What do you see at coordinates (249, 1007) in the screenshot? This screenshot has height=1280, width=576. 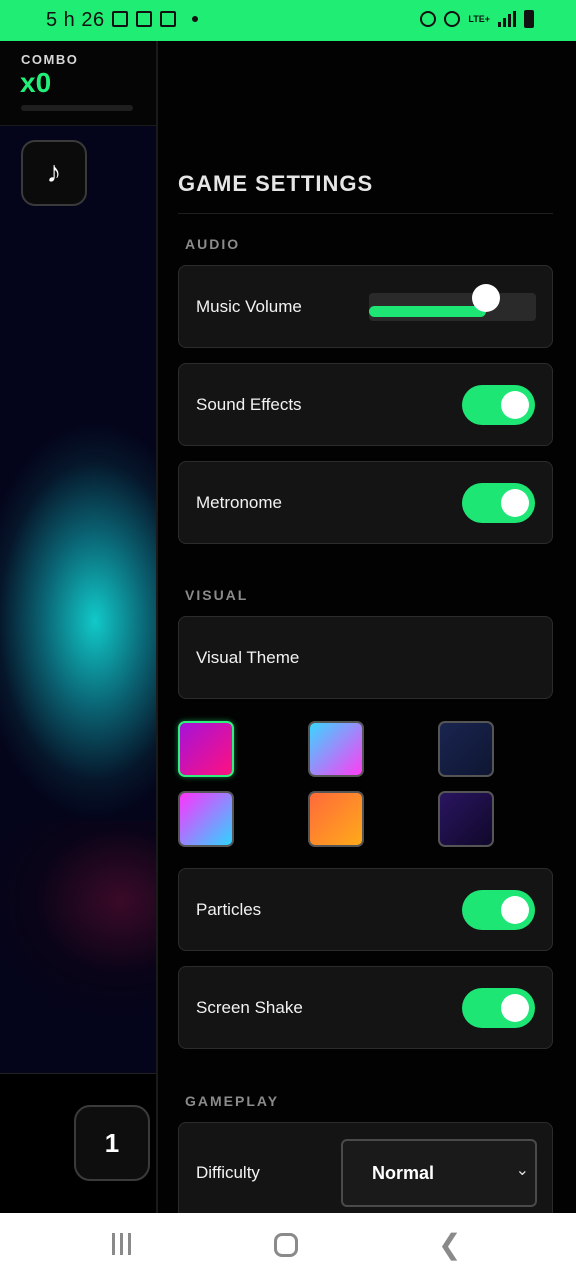 I see `screen-shake-label: Screen Shake` at bounding box center [249, 1007].